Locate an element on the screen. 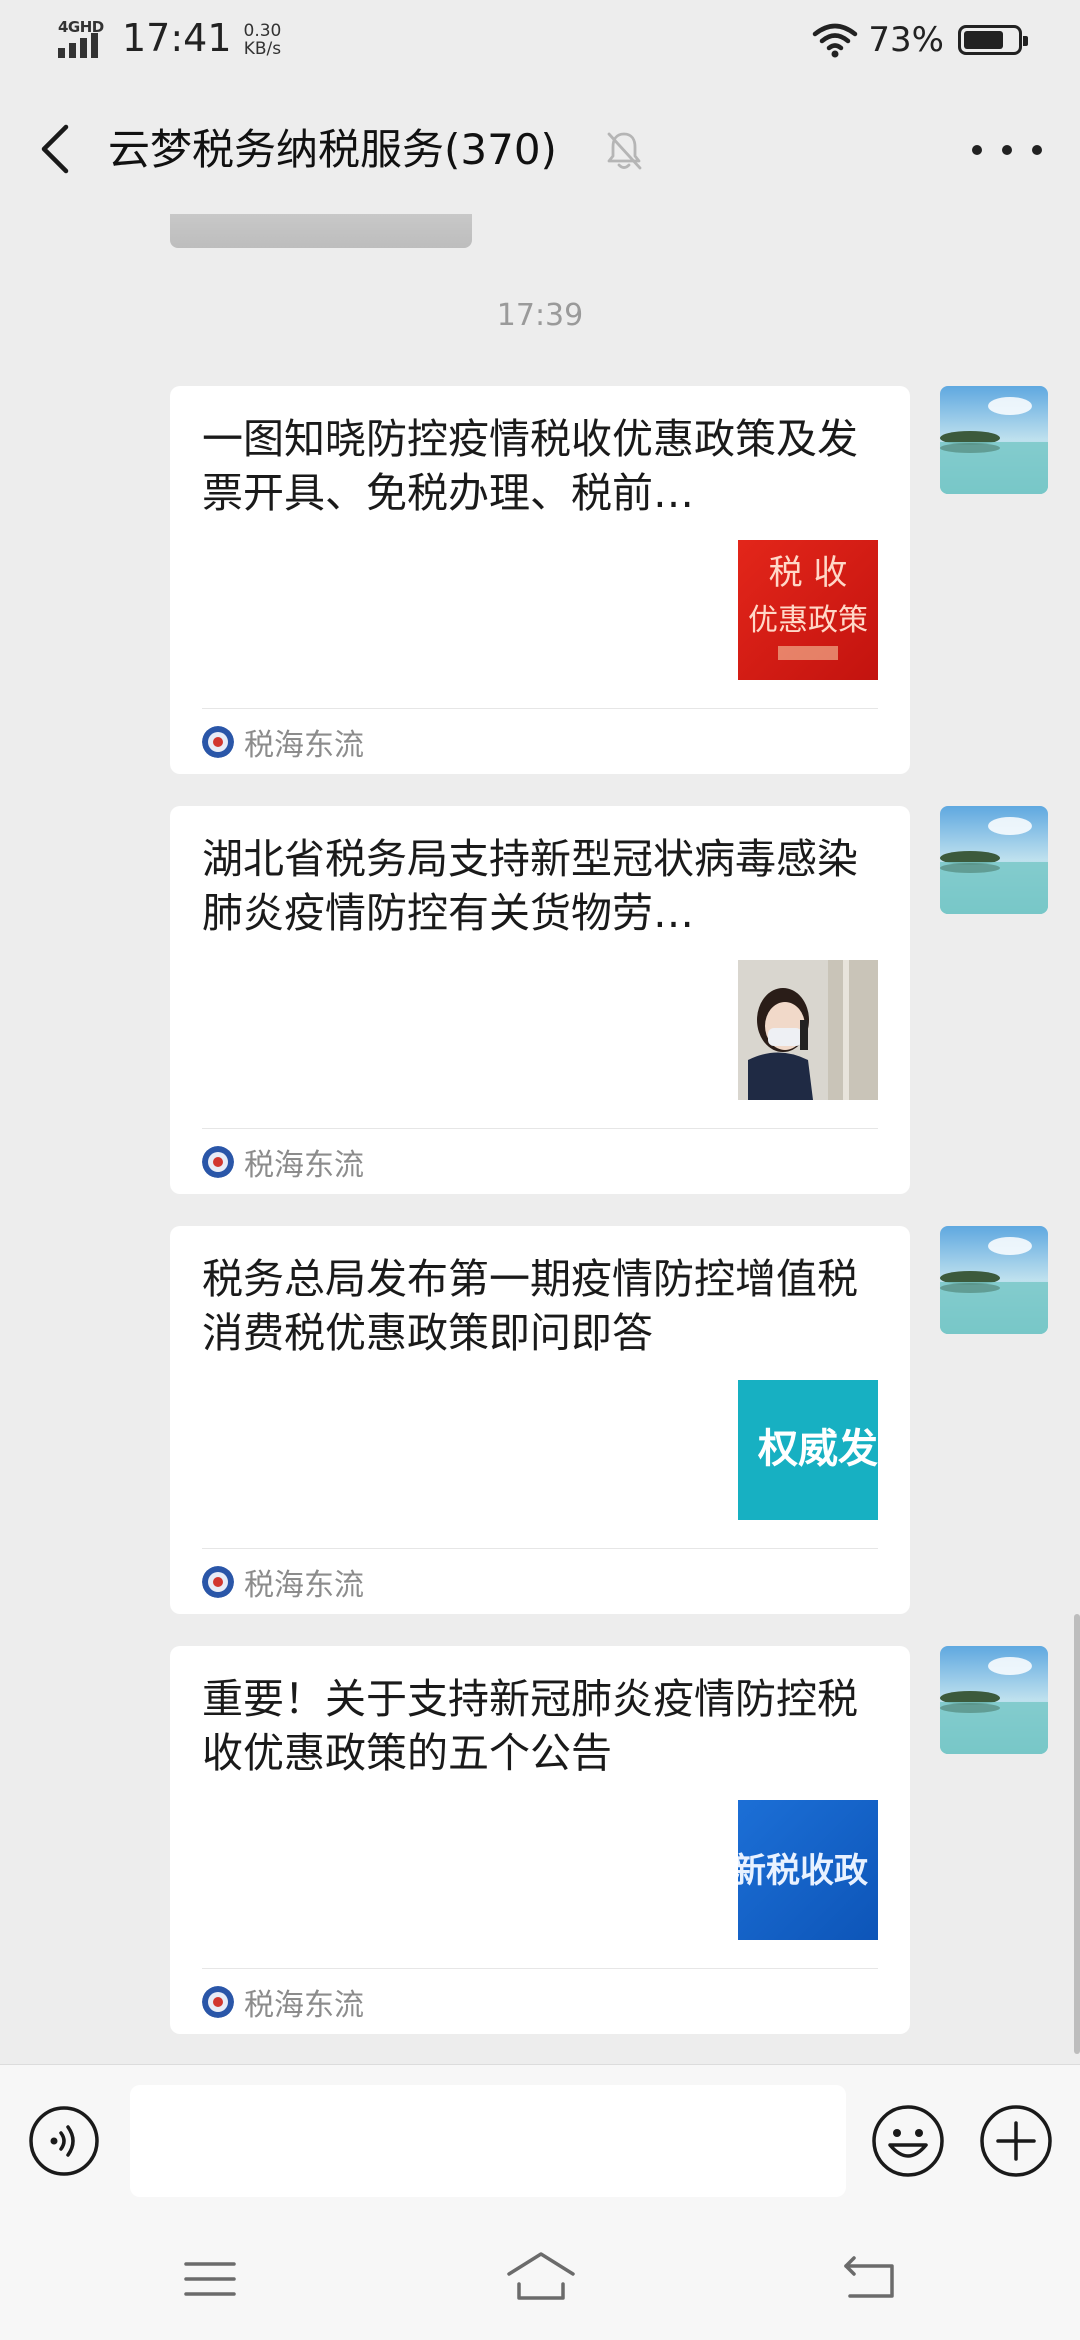  input-bar is located at coordinates (540, 2139).